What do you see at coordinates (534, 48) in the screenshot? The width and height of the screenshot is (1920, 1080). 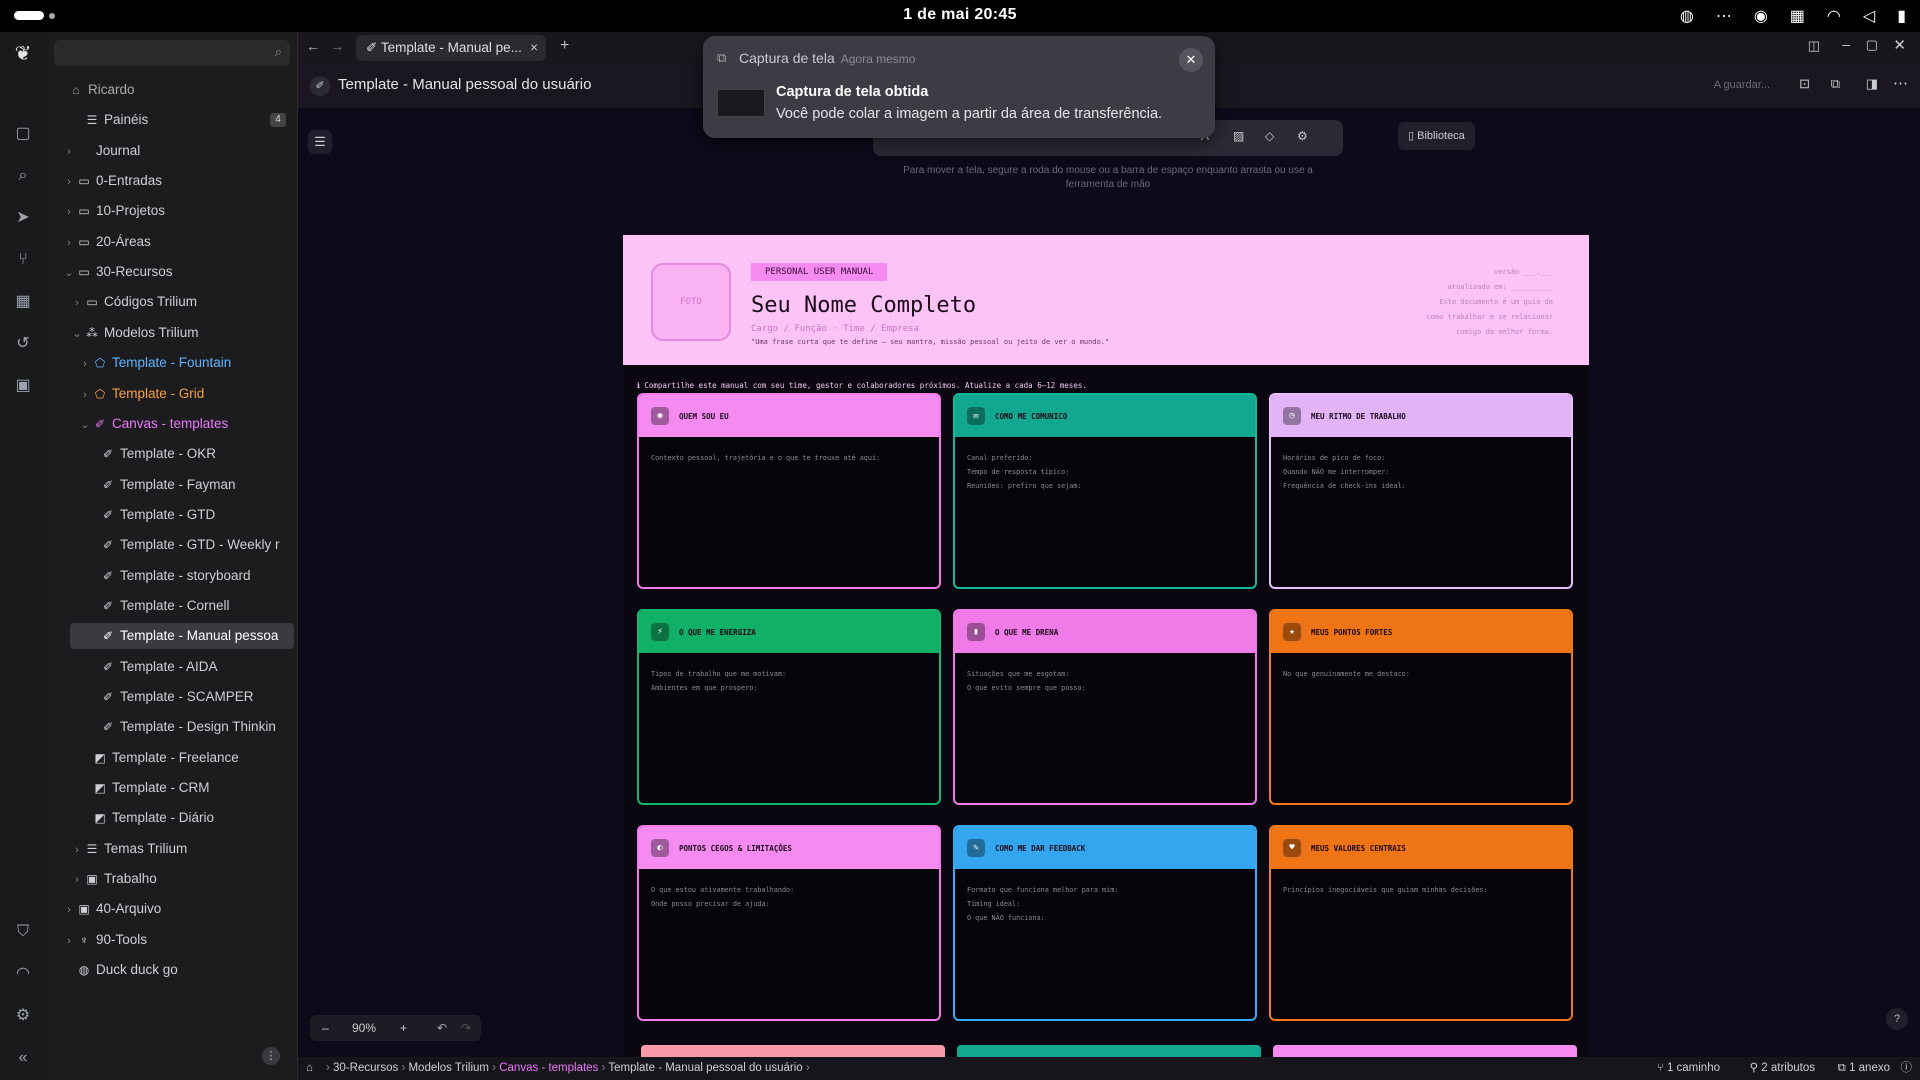 I see `close-tab-icon: ×` at bounding box center [534, 48].